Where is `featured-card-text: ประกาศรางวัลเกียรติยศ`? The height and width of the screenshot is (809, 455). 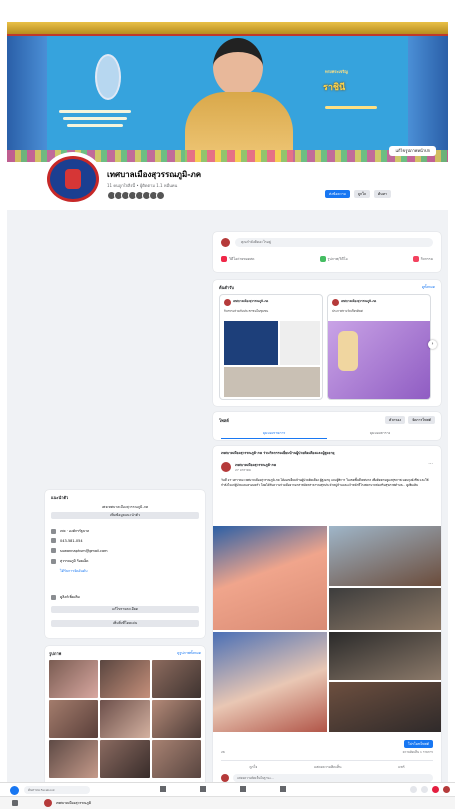 featured-card-text: ประกาศรางวัลเกียรติยศ is located at coordinates (347, 311).